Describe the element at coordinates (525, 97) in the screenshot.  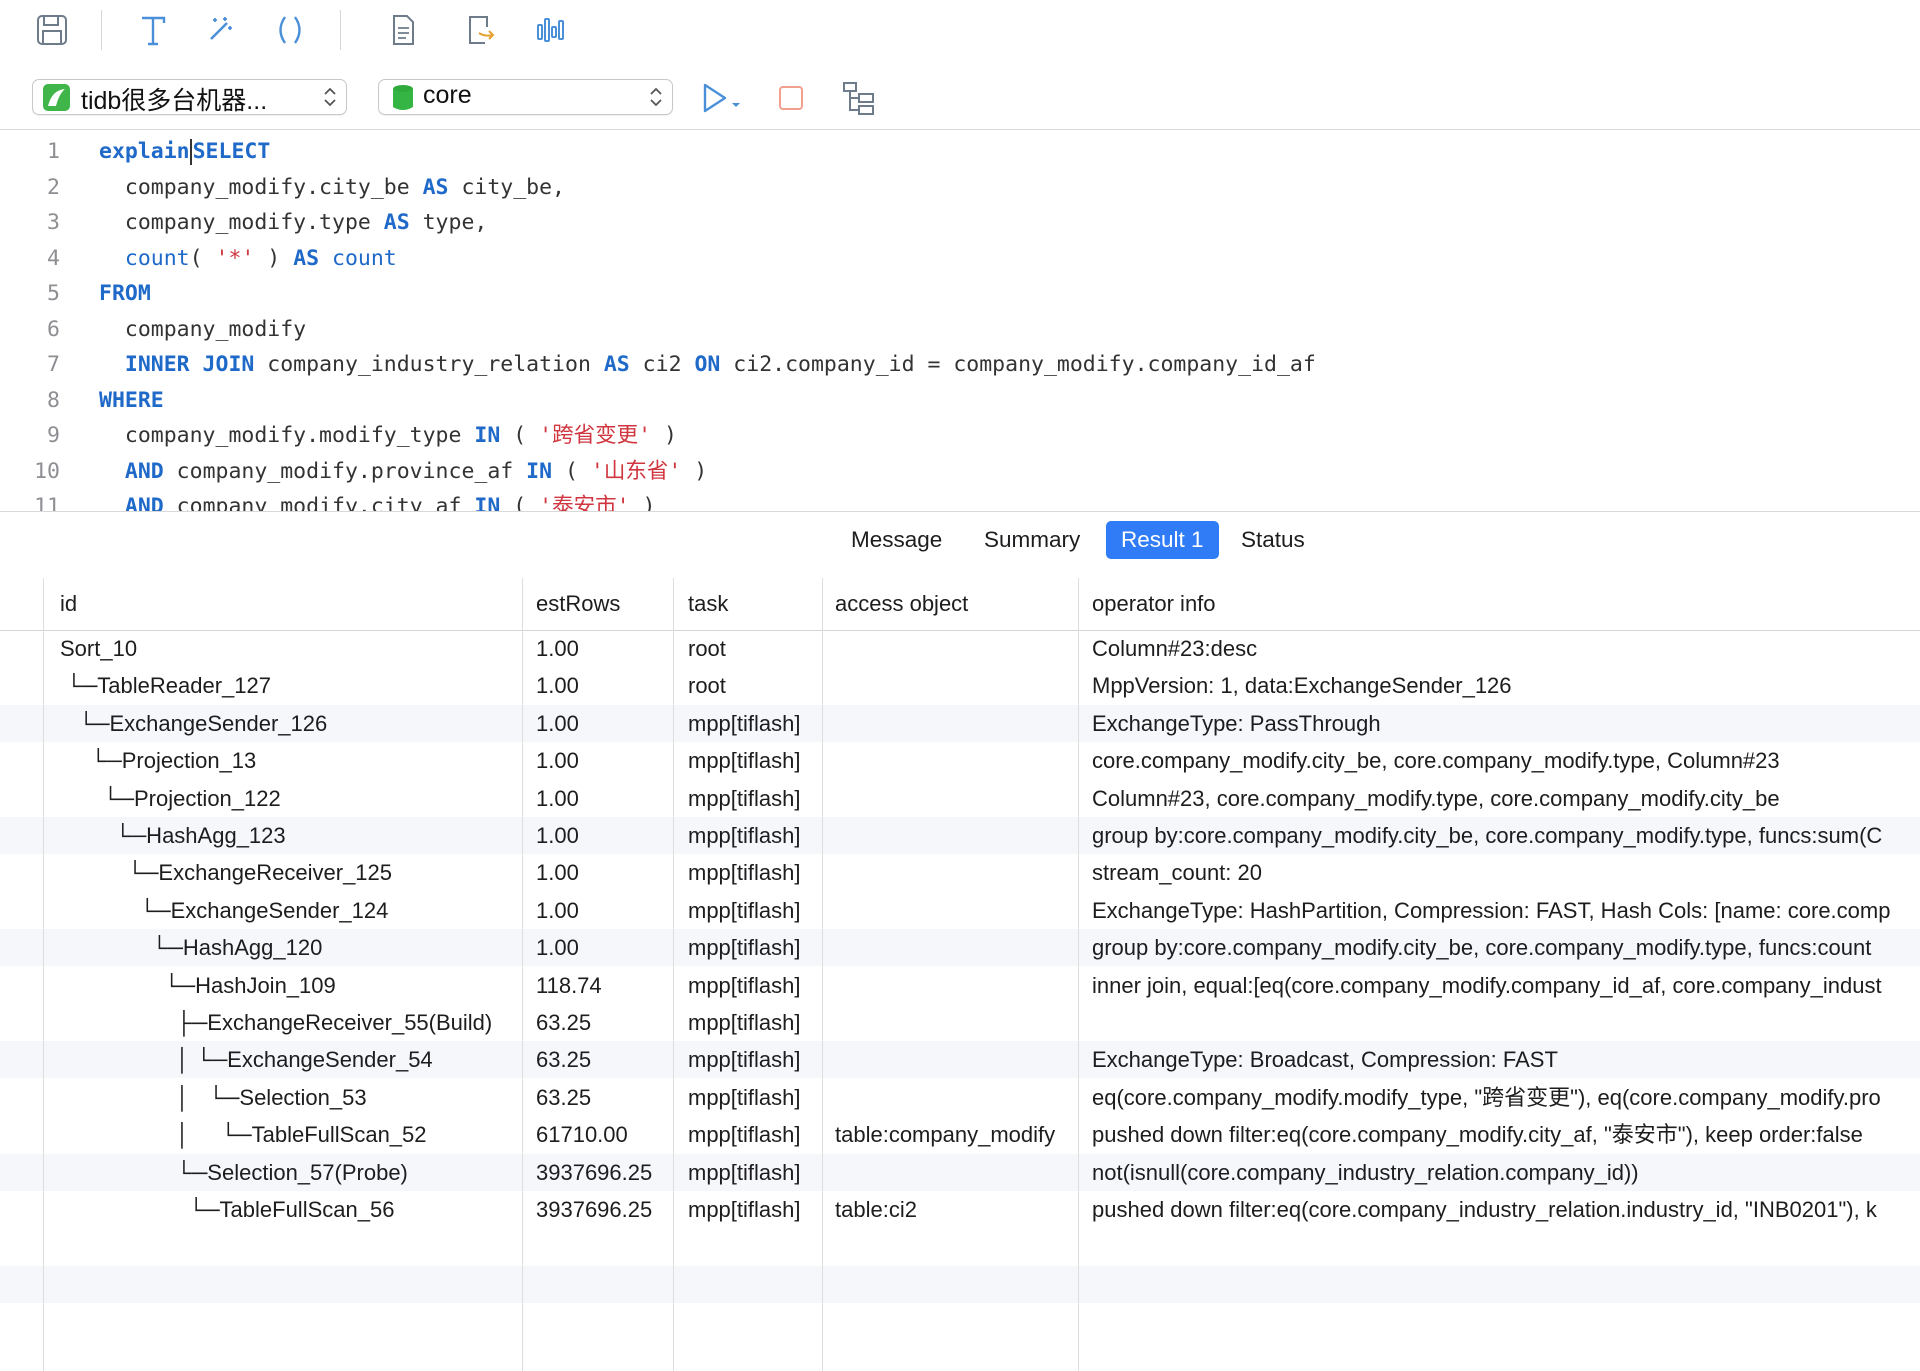
I see `database-select: core` at that location.